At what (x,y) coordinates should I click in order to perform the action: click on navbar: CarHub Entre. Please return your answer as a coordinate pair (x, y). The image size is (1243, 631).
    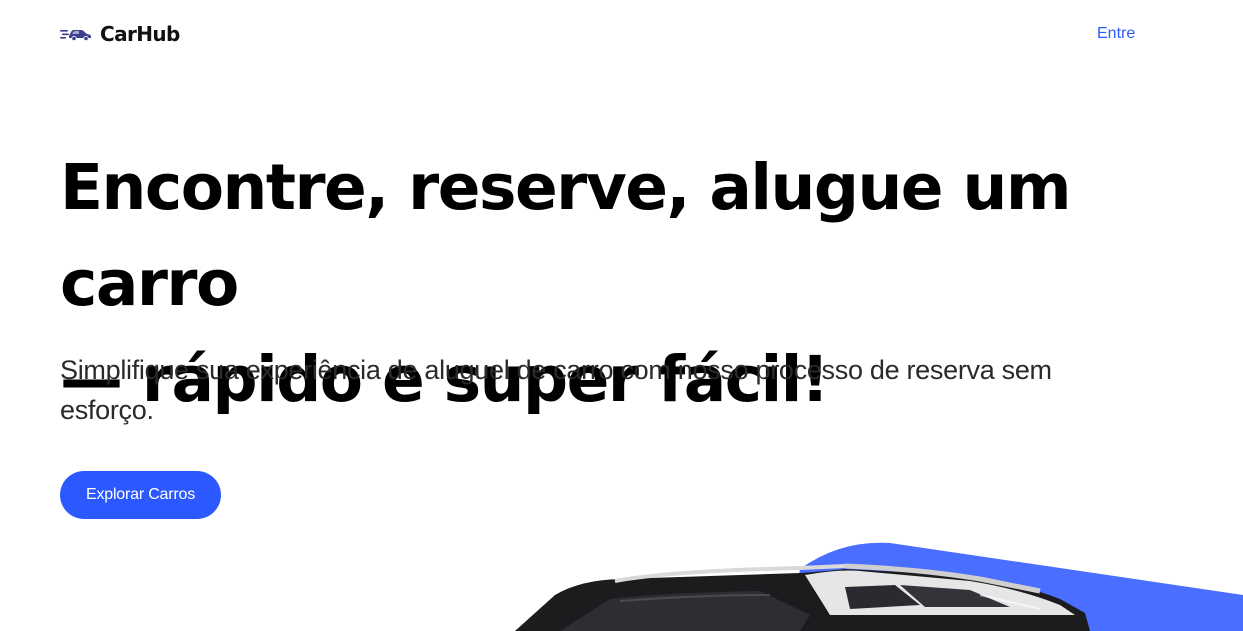
    Looking at the image, I should click on (621, 35).